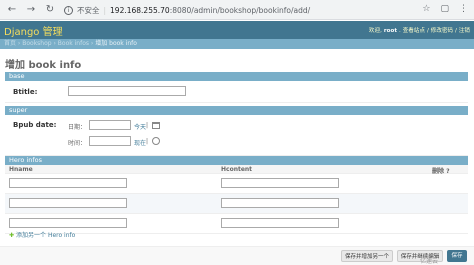 Image resolution: width=474 pixels, height=265 pixels. I want to click on menu-icon: ⋮, so click(463, 9).